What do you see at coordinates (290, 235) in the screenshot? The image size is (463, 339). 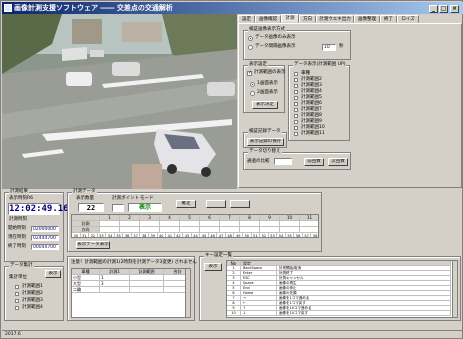 I see `grid-value-cell: 55` at bounding box center [290, 235].